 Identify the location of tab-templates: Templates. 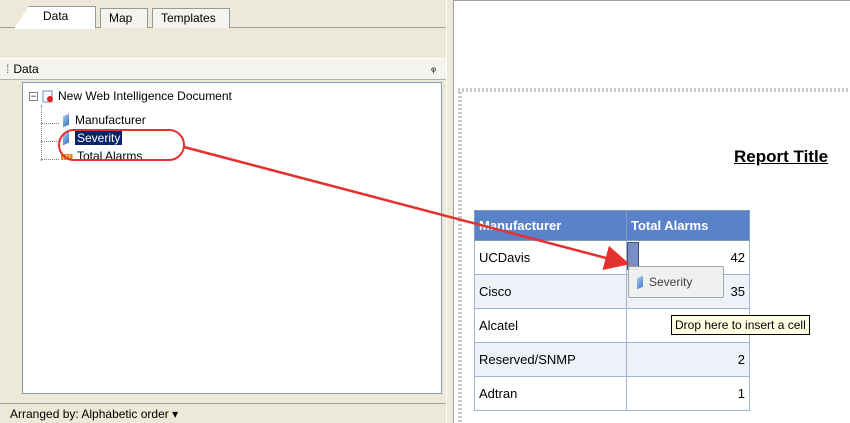
(191, 18).